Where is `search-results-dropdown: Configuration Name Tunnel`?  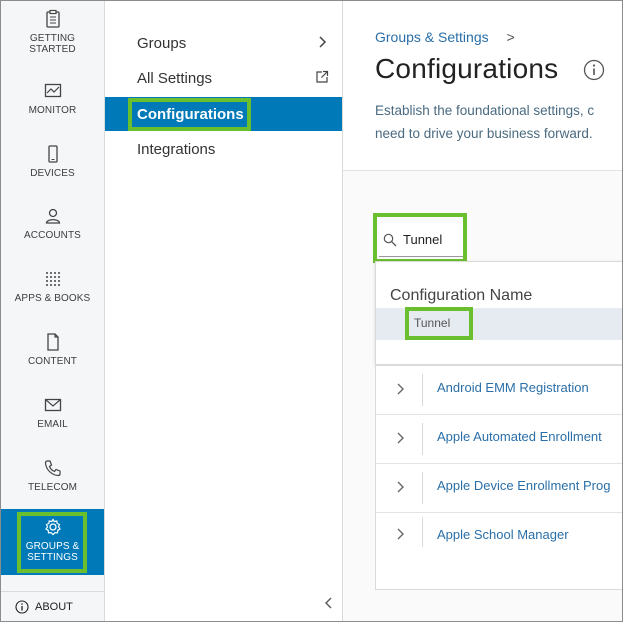
search-results-dropdown: Configuration Name Tunnel is located at coordinates (498, 313).